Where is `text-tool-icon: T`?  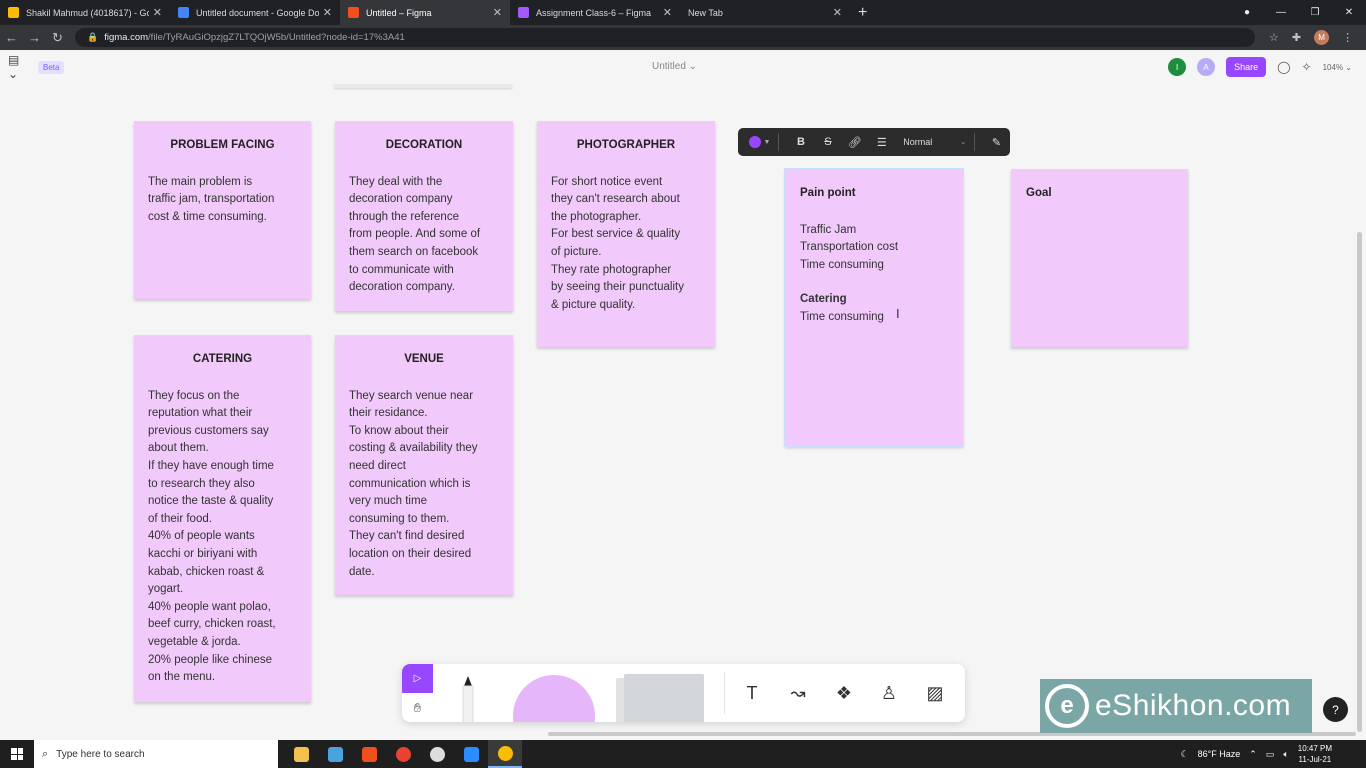 text-tool-icon: T is located at coordinates (752, 693).